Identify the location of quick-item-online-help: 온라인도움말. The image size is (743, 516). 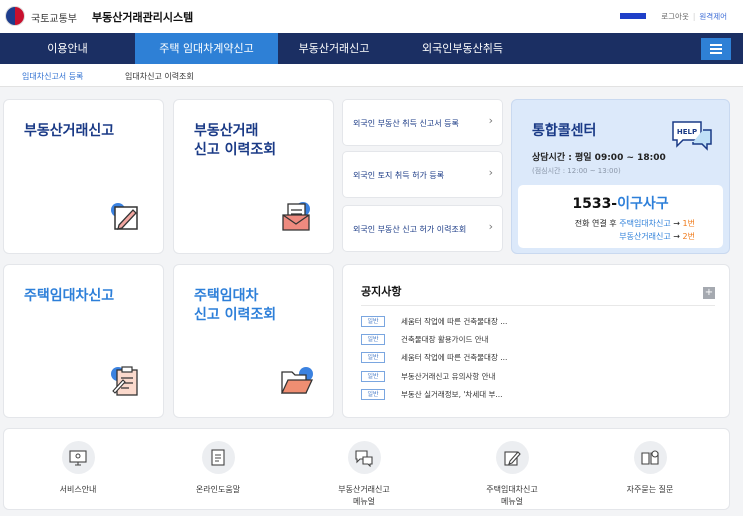
(218, 468).